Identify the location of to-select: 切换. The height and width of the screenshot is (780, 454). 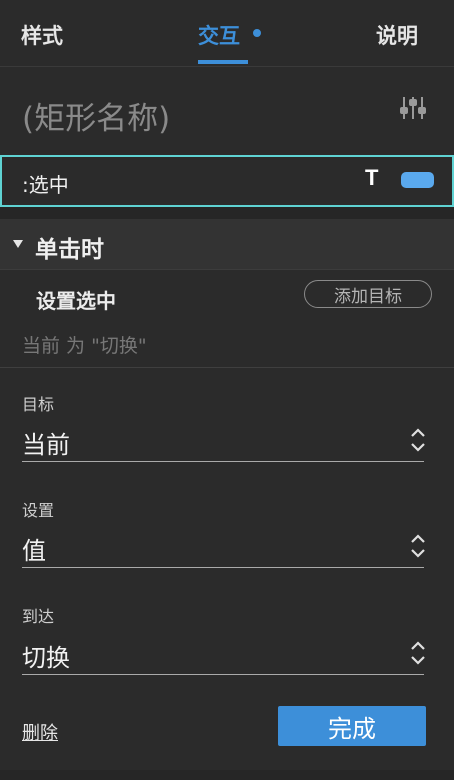
(223, 654).